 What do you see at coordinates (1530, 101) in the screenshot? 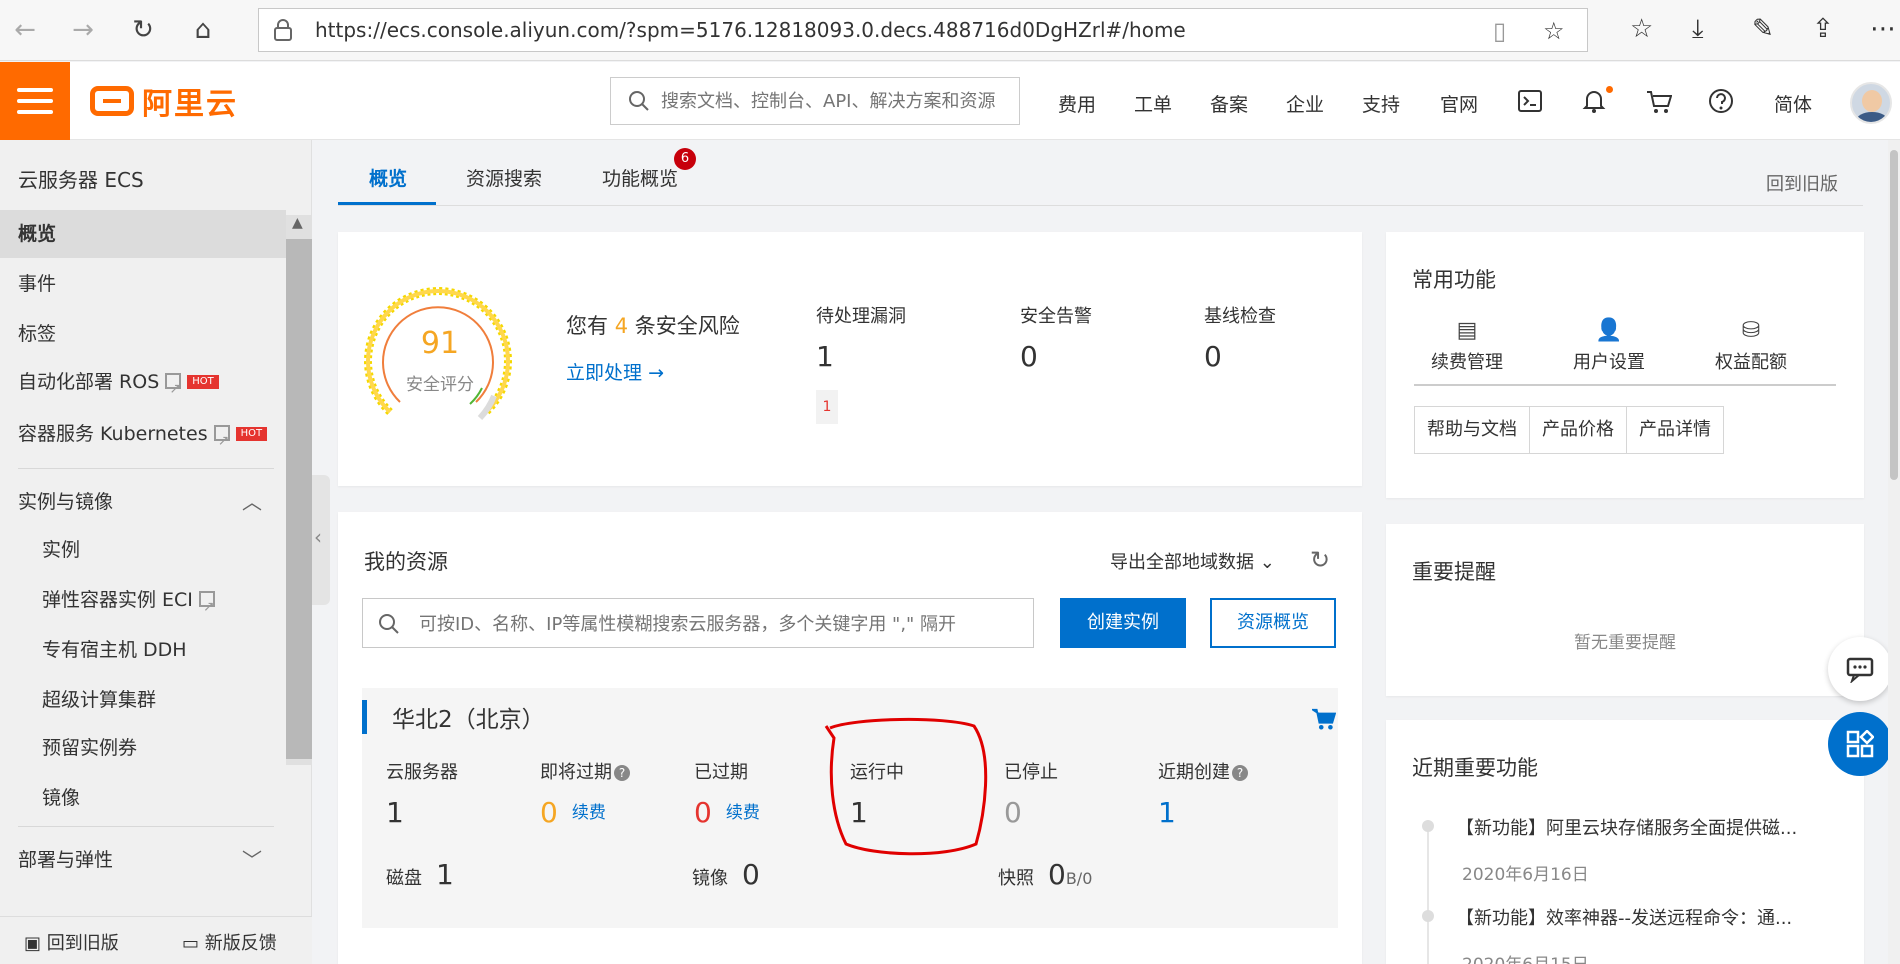
I see `terminal-icon` at bounding box center [1530, 101].